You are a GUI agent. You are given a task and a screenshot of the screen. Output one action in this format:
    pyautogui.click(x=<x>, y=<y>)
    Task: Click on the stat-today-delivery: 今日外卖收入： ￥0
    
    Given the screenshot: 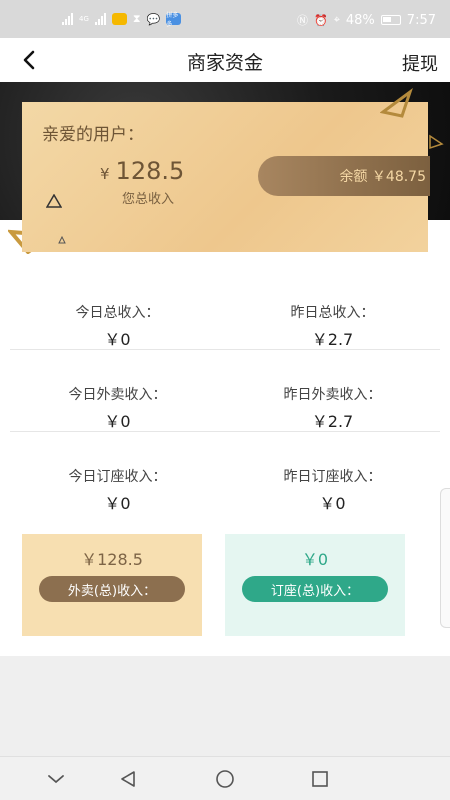 What is the action you would take?
    pyautogui.click(x=117, y=408)
    